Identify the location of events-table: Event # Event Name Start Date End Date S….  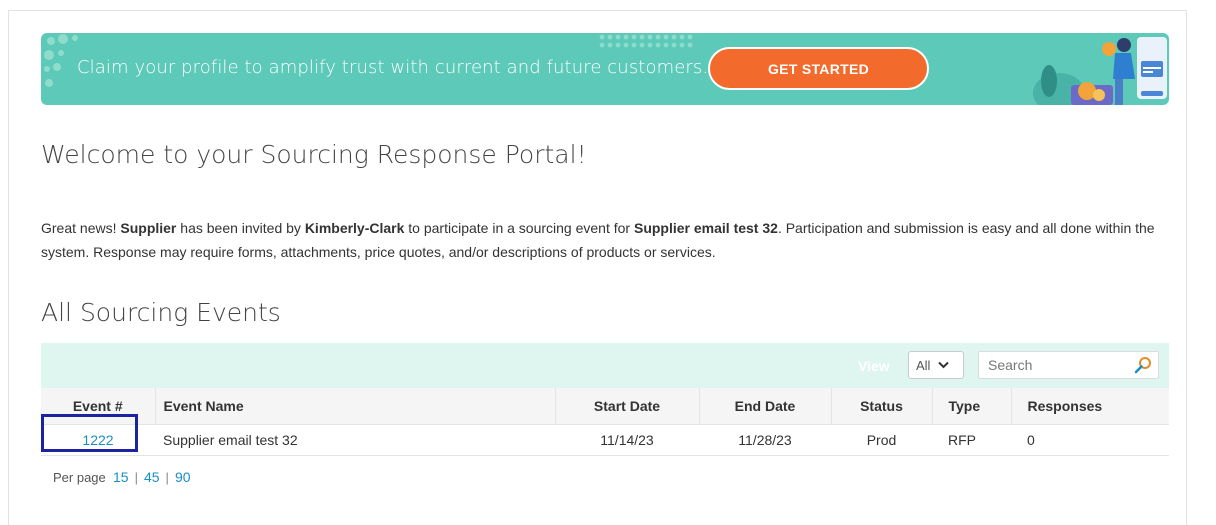
(605, 422).